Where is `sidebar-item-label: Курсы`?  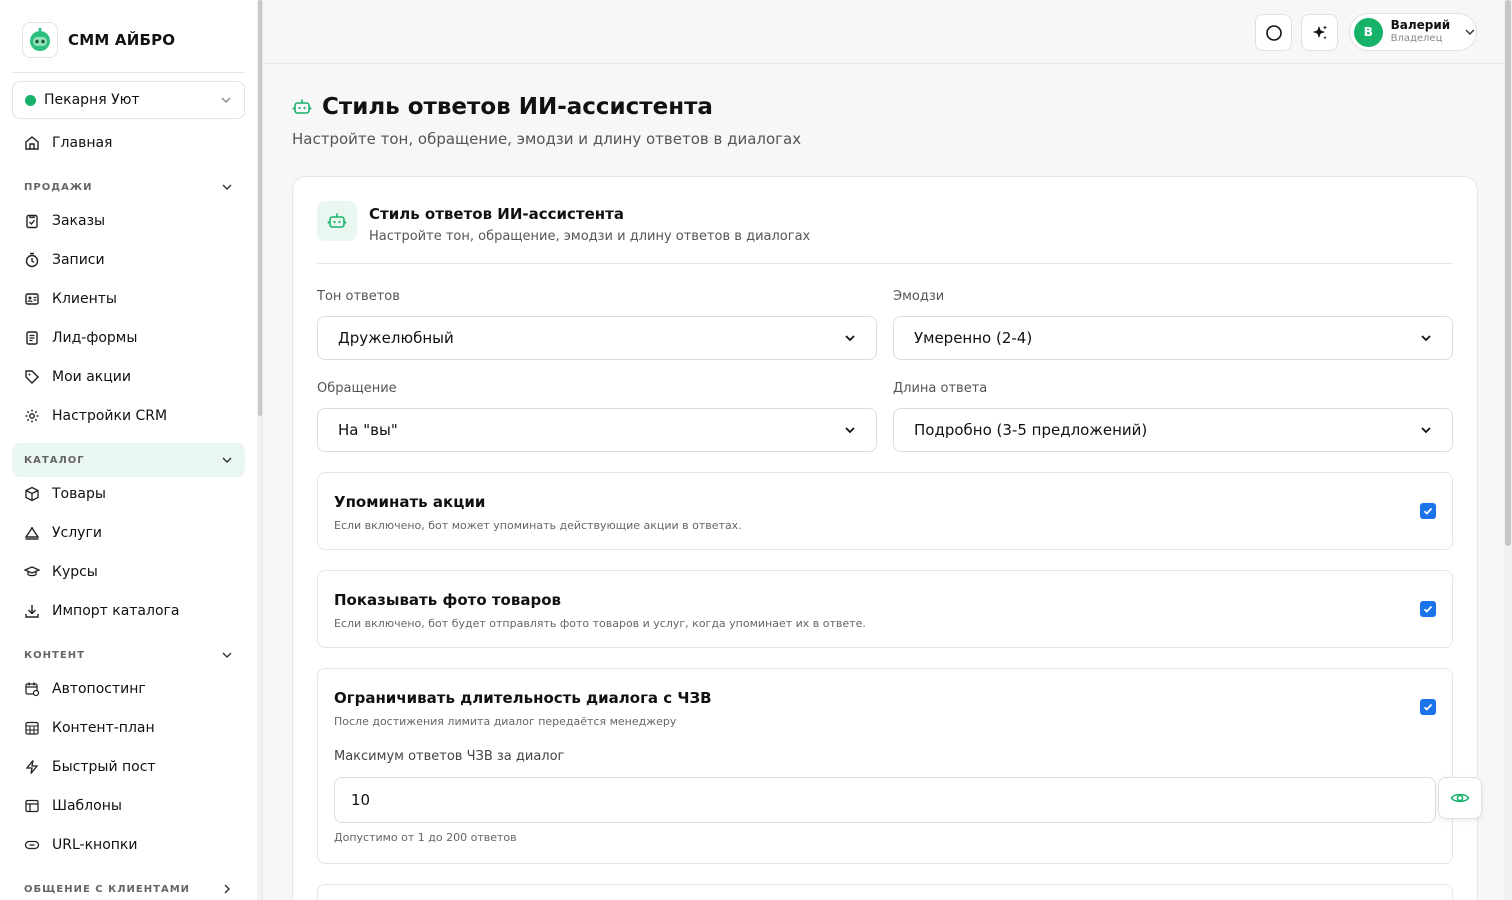 sidebar-item-label: Курсы is located at coordinates (75, 572).